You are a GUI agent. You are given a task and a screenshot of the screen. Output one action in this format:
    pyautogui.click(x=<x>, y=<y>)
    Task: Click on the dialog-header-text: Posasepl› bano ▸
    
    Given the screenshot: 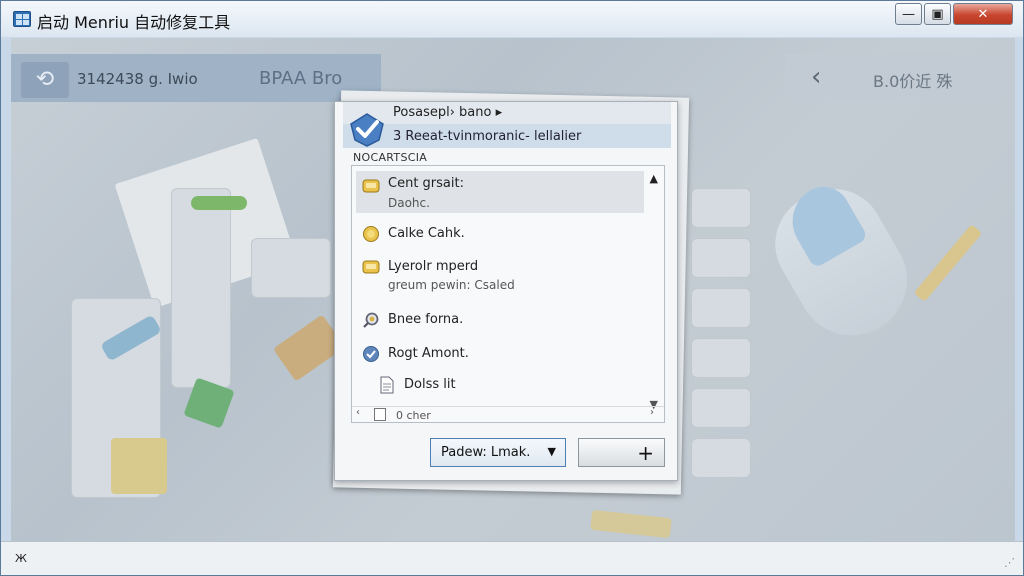 What is the action you would take?
    pyautogui.click(x=447, y=112)
    